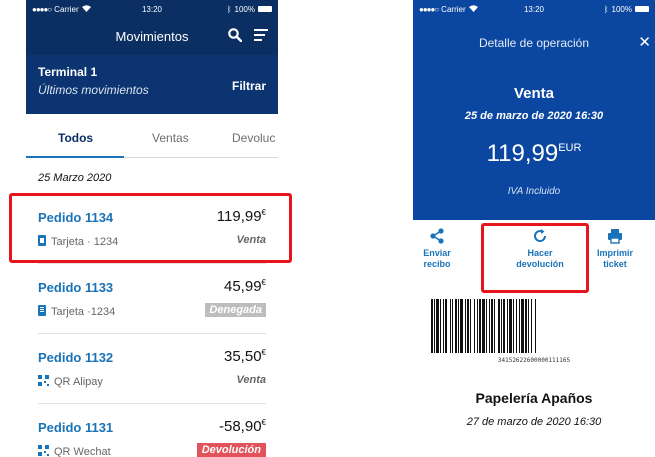  Describe the element at coordinates (152, 176) in the screenshot. I see `date-group-header: 25 Marzo 2020` at that location.